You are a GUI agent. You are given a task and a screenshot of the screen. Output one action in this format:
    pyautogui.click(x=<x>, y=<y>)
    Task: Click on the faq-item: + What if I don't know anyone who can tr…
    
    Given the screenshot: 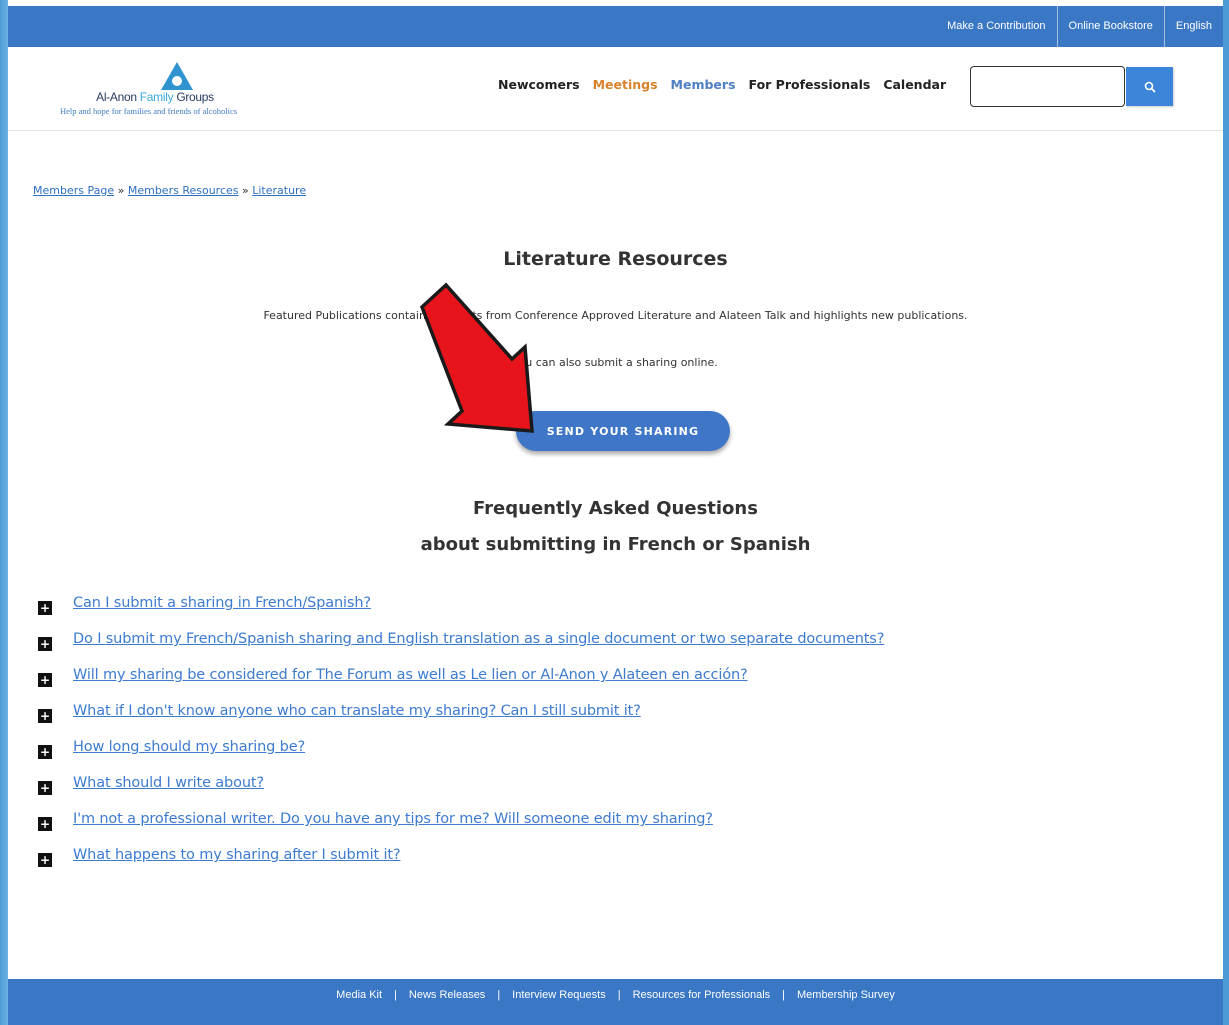 What is the action you would take?
    pyautogui.click(x=628, y=721)
    